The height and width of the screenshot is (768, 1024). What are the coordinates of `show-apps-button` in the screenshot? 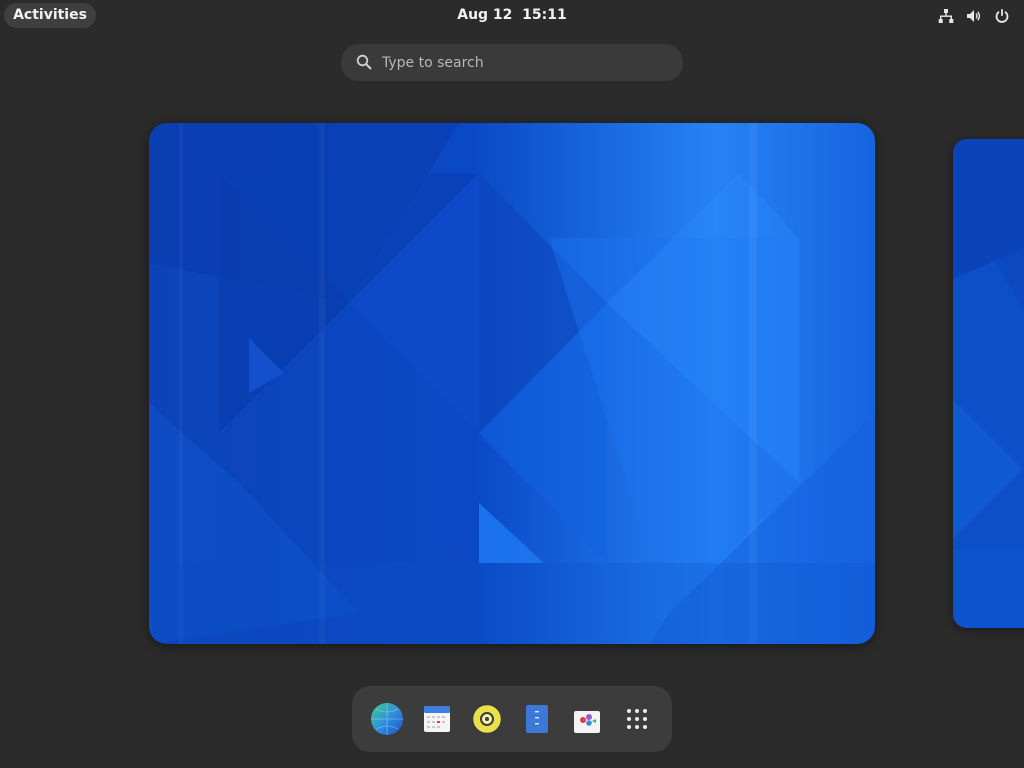 It's located at (637, 719).